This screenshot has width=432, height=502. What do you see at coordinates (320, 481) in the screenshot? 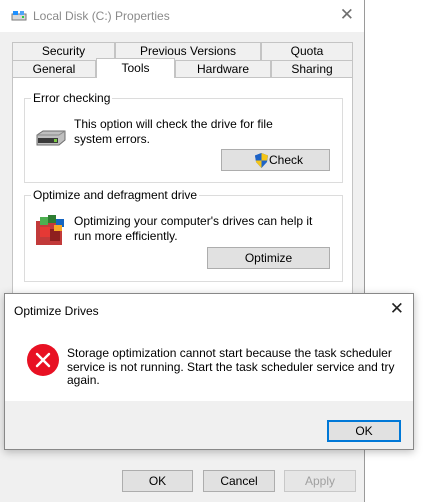
I see `apply-button: Apply` at bounding box center [320, 481].